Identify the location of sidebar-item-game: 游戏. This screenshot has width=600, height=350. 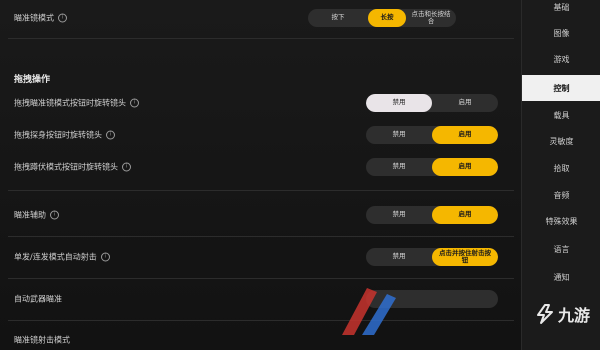
(561, 59).